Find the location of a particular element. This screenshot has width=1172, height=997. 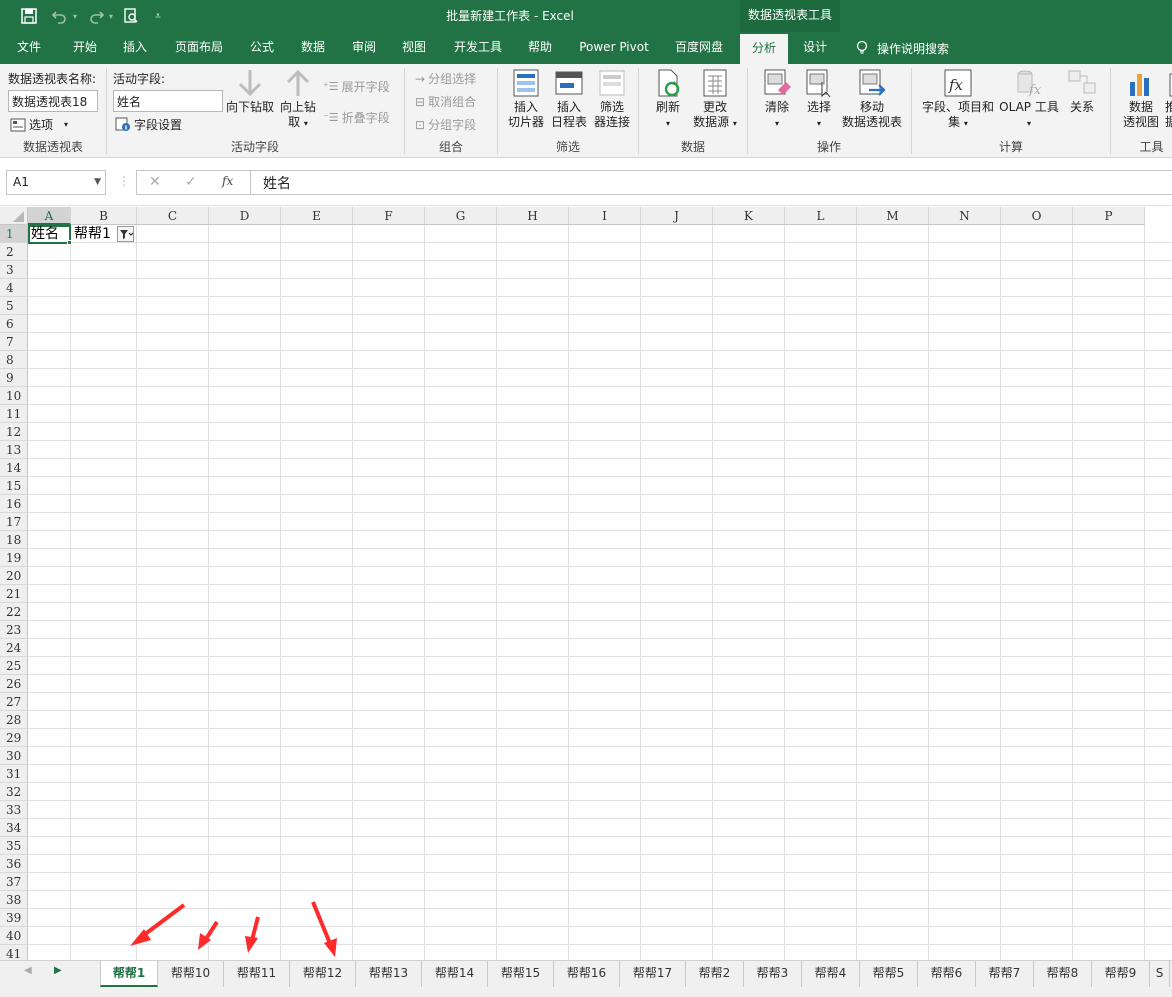

row-header-27: 27 is located at coordinates (14, 702).